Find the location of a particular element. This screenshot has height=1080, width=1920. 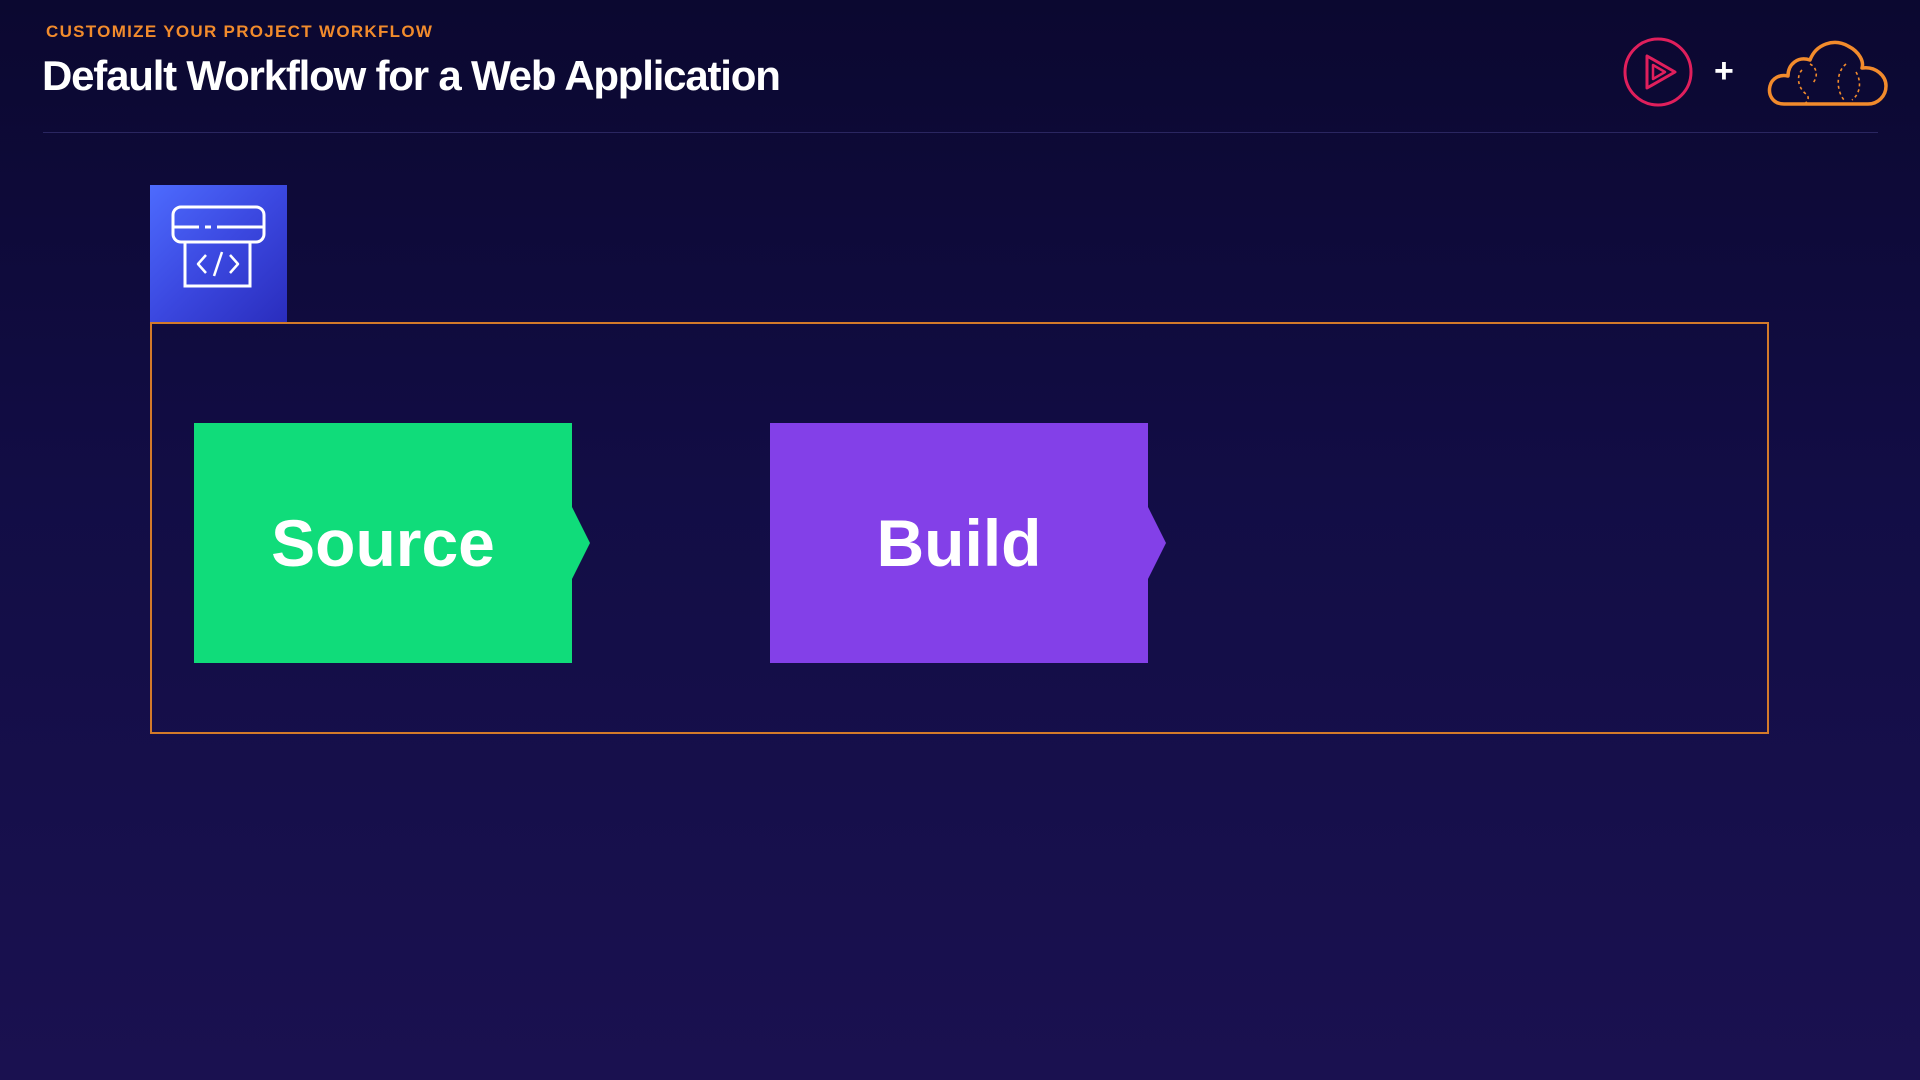

play-logo-icon is located at coordinates (1658, 72).